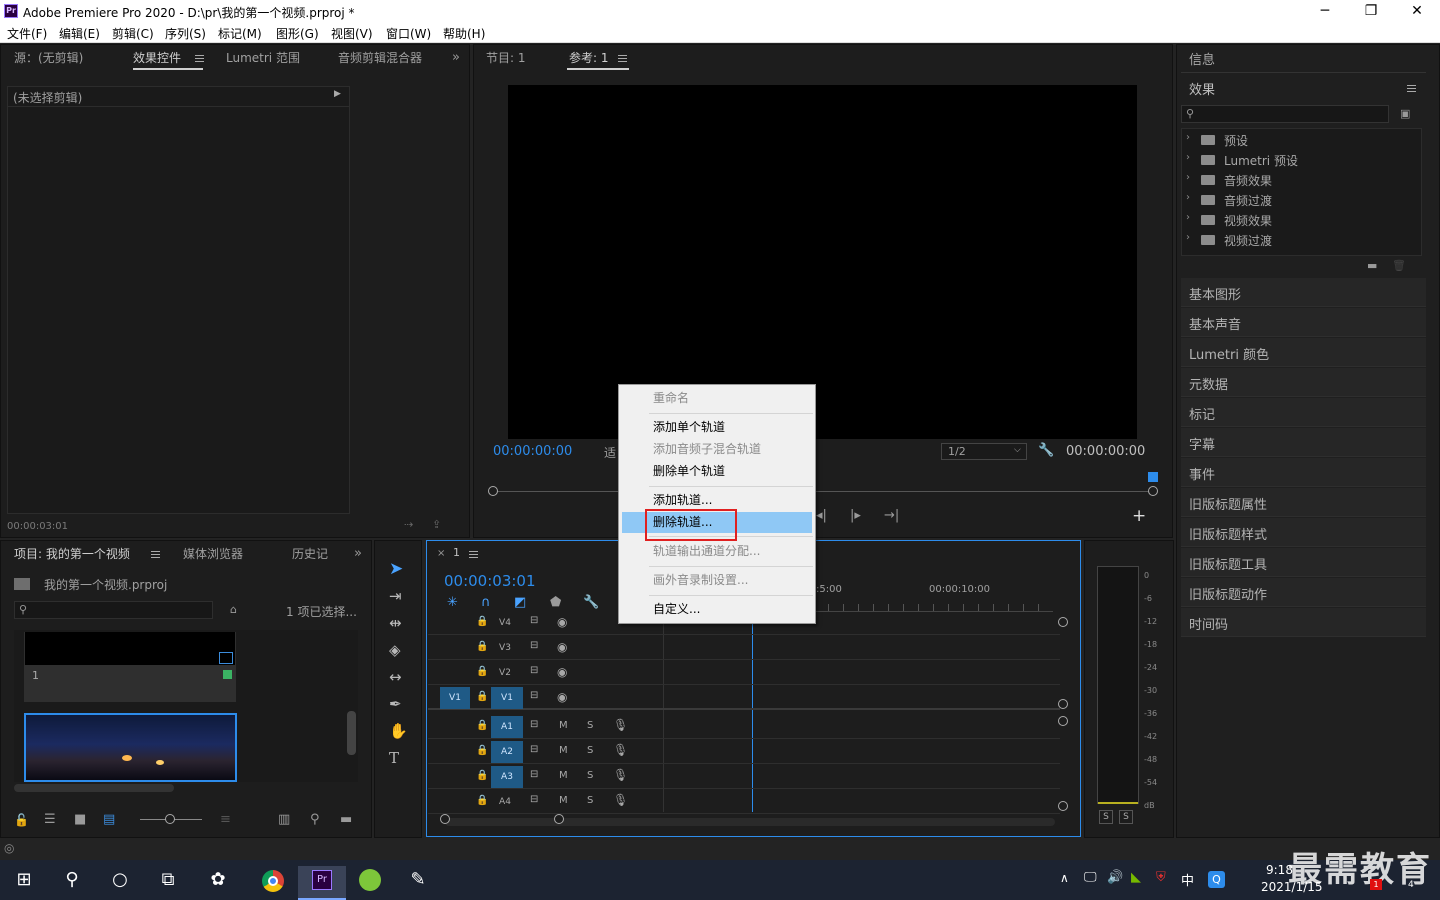 Image resolution: width=1440 pixels, height=900 pixels. What do you see at coordinates (240, 33) in the screenshot?
I see `menu-marker: 标记(M)` at bounding box center [240, 33].